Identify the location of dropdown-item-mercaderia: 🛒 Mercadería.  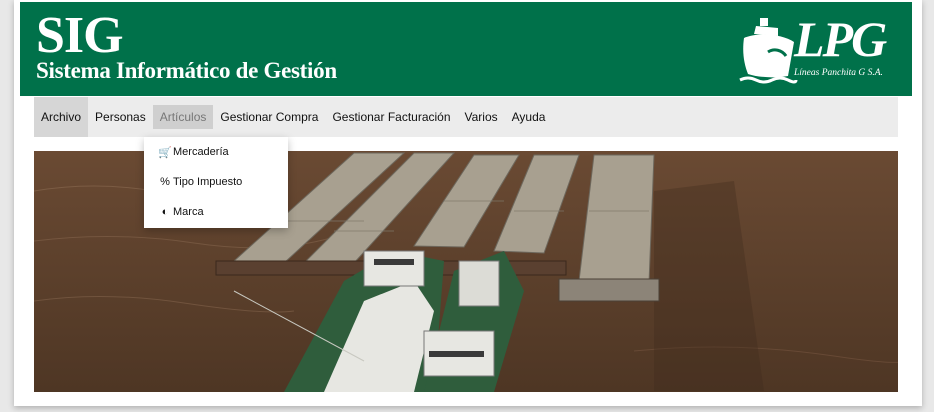
(216, 152).